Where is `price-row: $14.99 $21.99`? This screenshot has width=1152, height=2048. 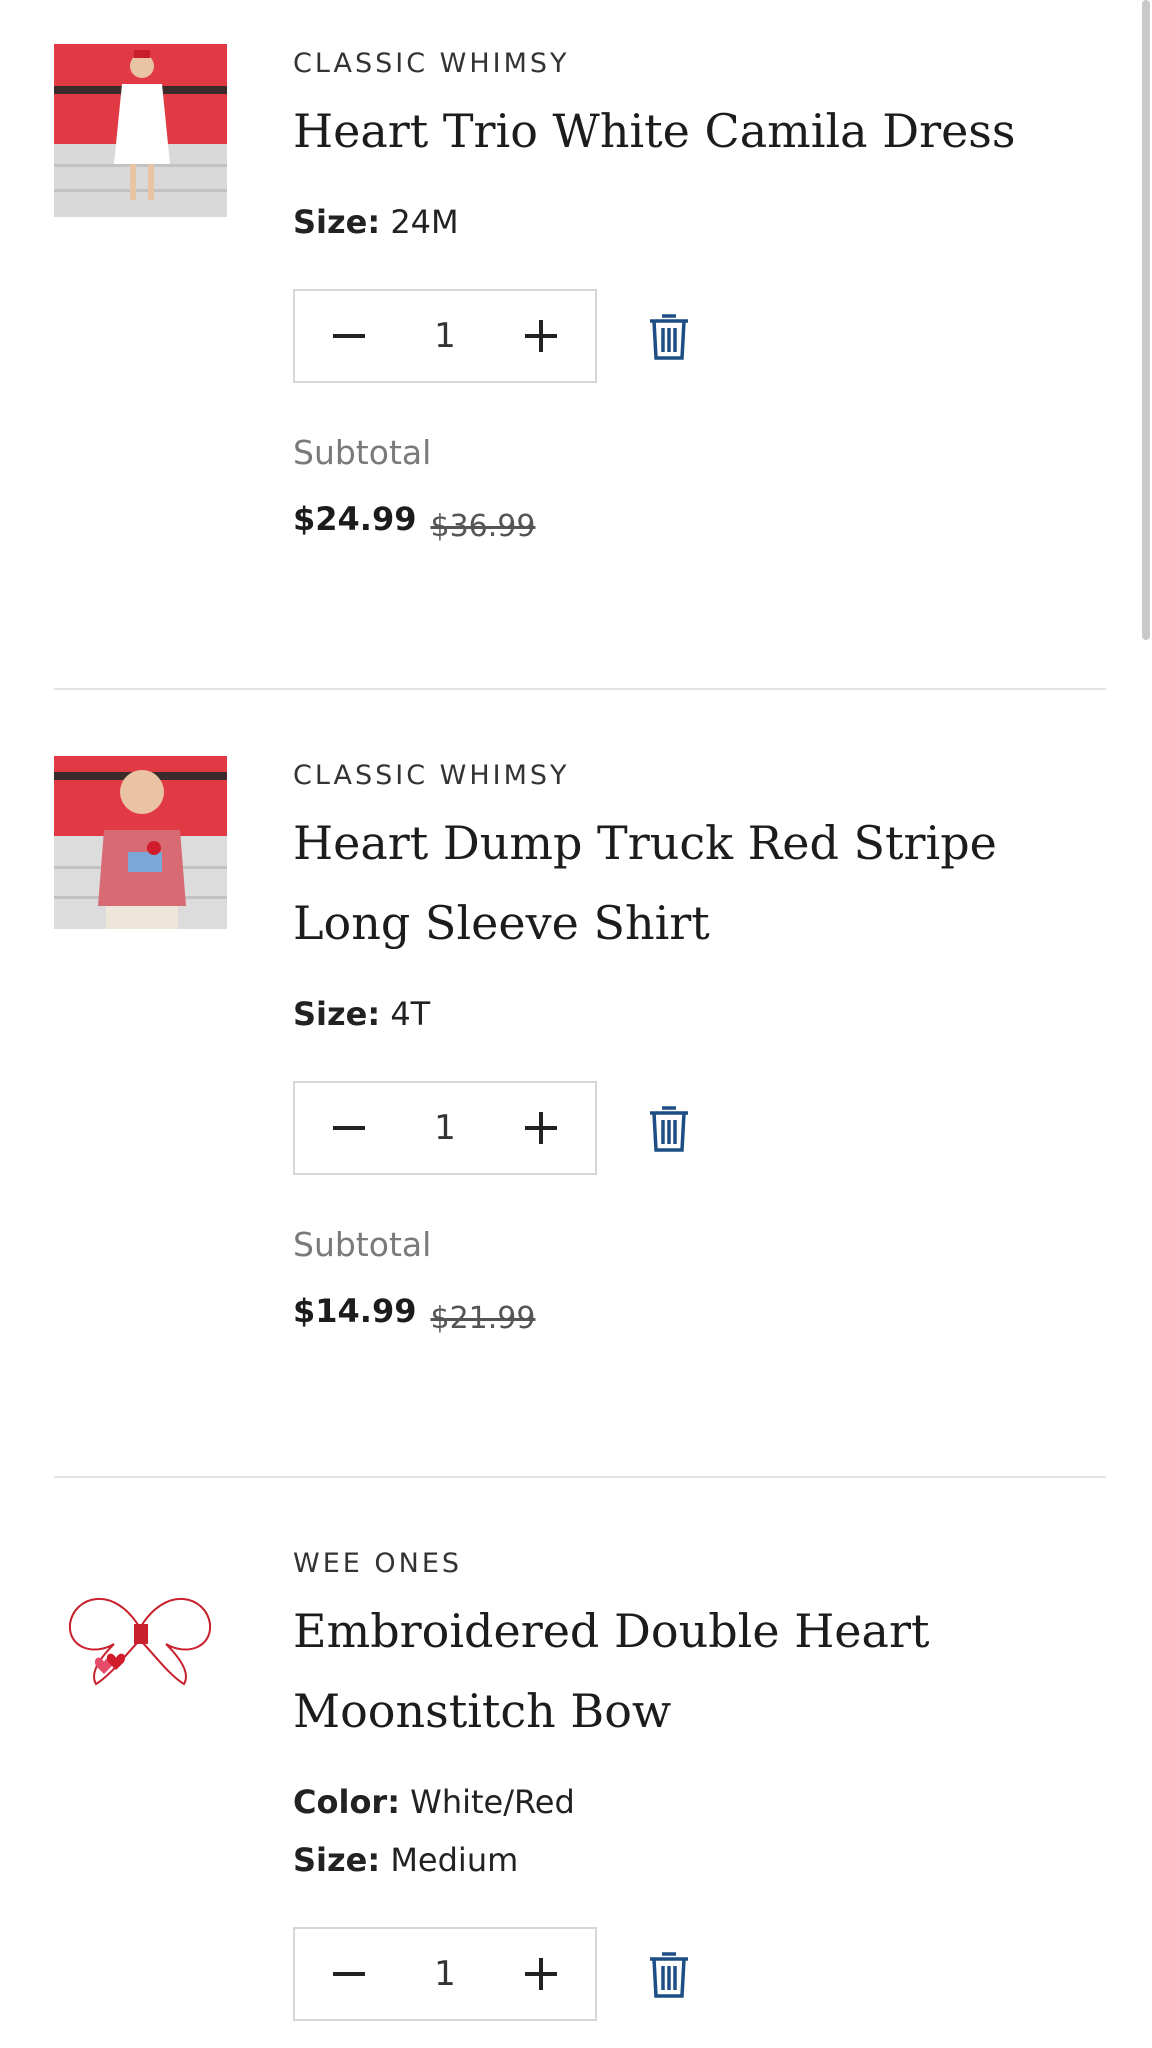 price-row: $14.99 $21.99 is located at coordinates (699, 1314).